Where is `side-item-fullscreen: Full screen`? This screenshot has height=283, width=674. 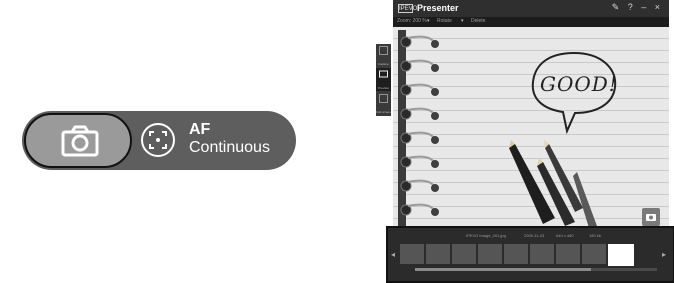 side-item-fullscreen: Full screen is located at coordinates (383, 103).